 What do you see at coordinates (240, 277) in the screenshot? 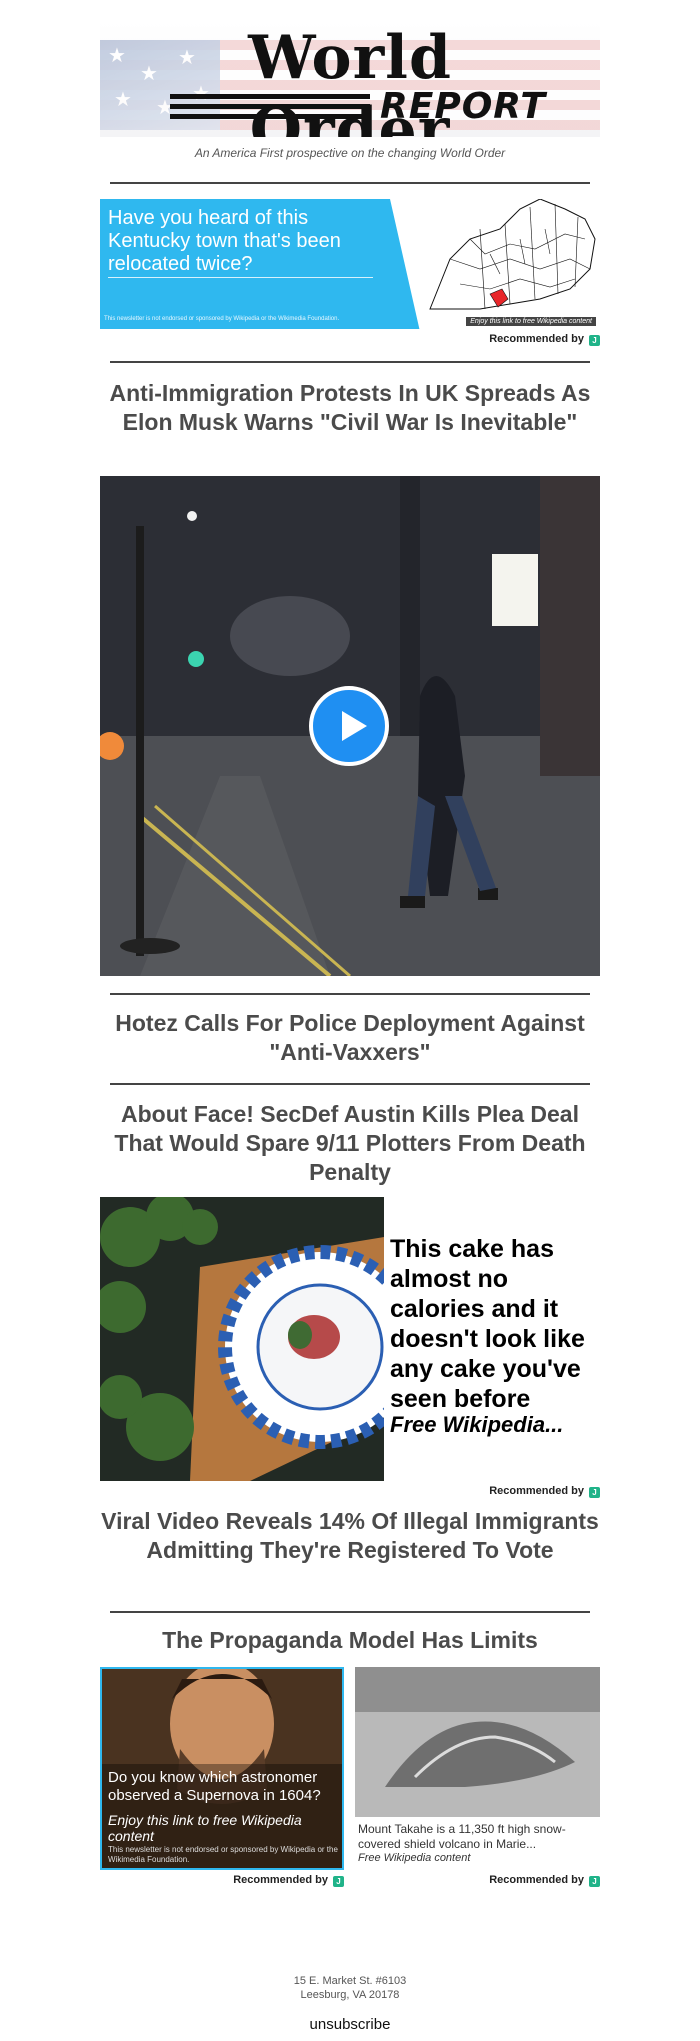
I see `ad-rule` at bounding box center [240, 277].